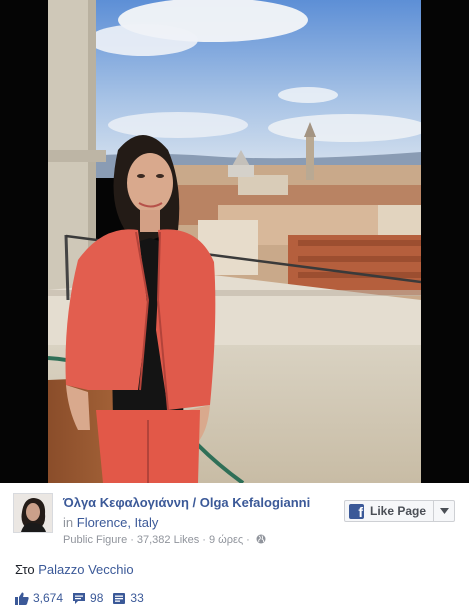 This screenshot has width=469, height=609. Describe the element at coordinates (95, 540) in the screenshot. I see `page-category: Public Figure` at that location.